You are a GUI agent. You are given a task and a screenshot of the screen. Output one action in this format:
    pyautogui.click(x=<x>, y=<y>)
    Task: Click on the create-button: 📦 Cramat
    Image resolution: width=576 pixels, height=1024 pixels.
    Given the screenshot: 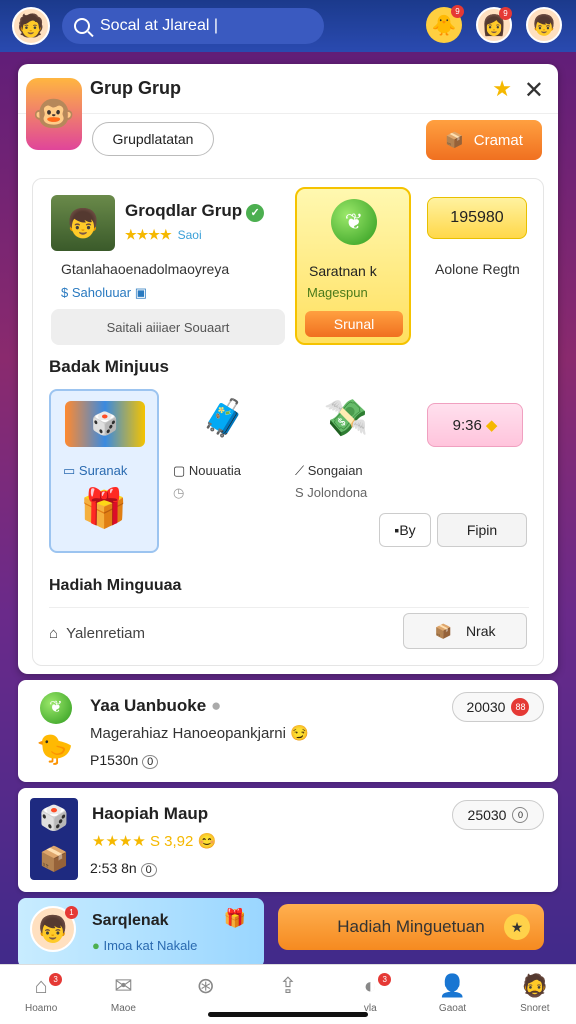 What is the action you would take?
    pyautogui.click(x=484, y=140)
    